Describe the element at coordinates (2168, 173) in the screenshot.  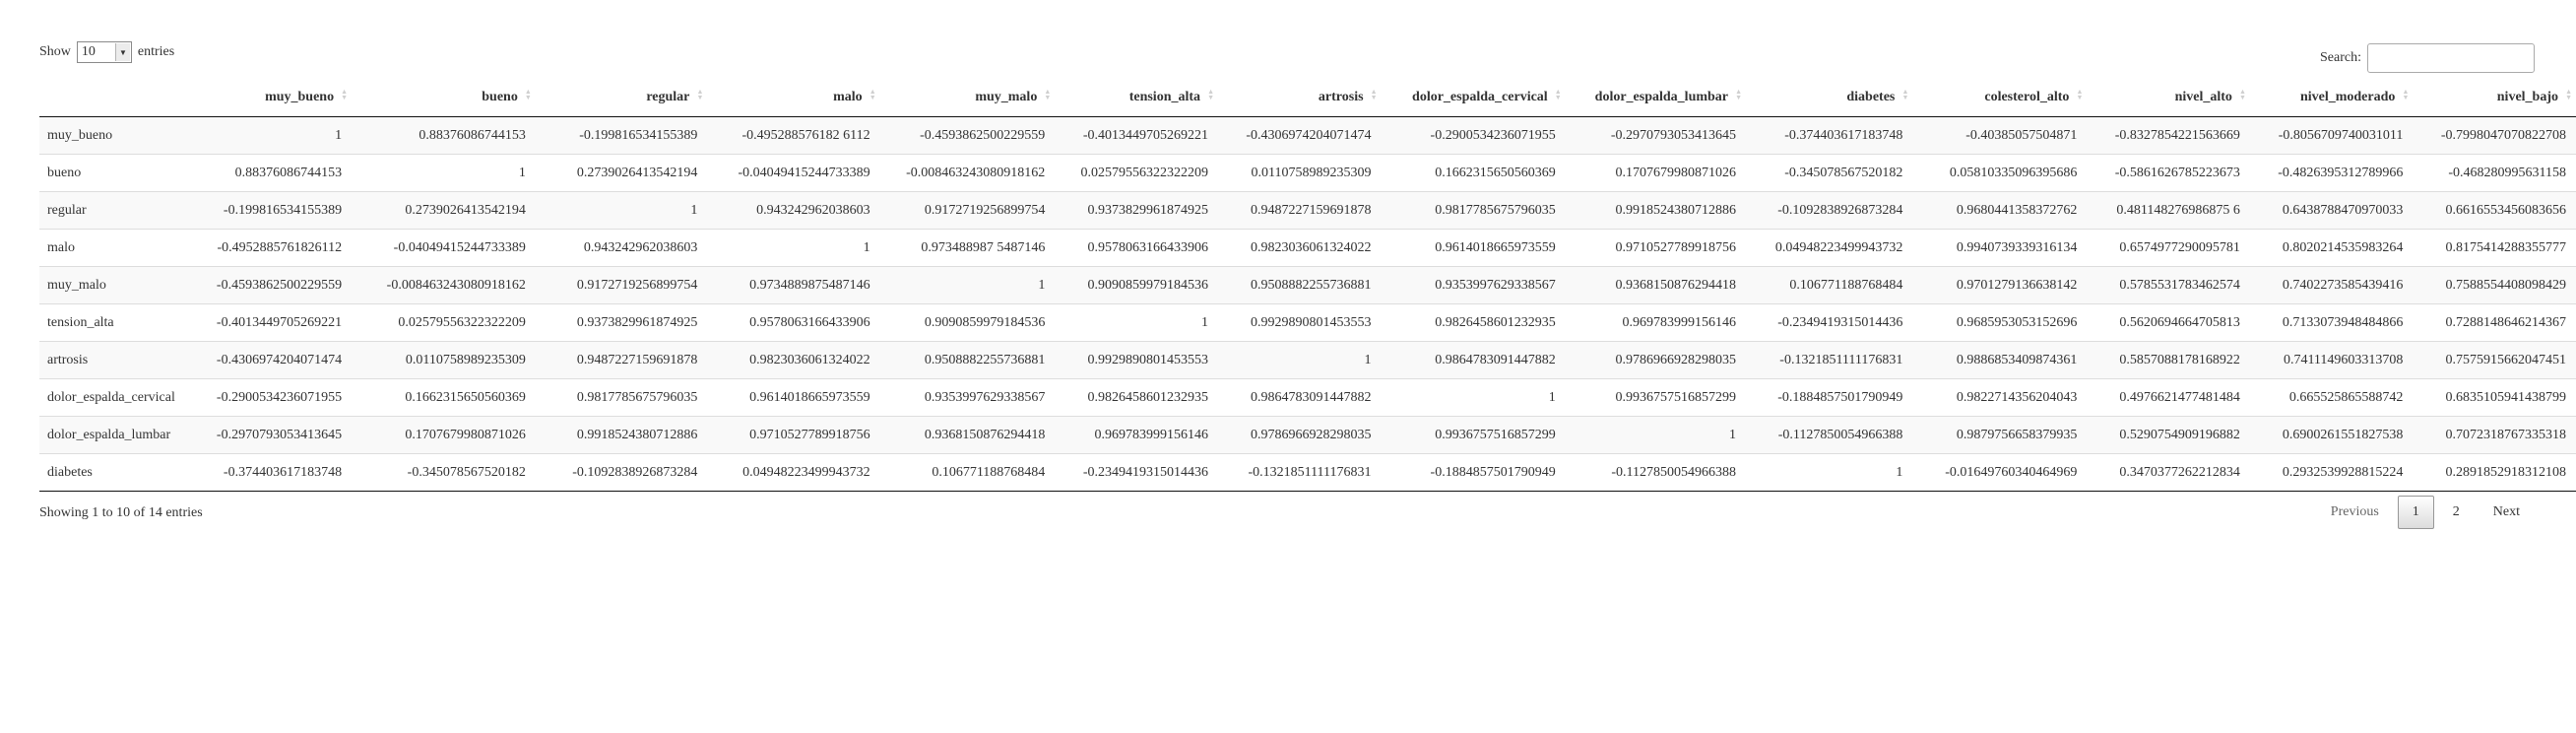
I see `table-cell: -0.5861626785223673` at that location.